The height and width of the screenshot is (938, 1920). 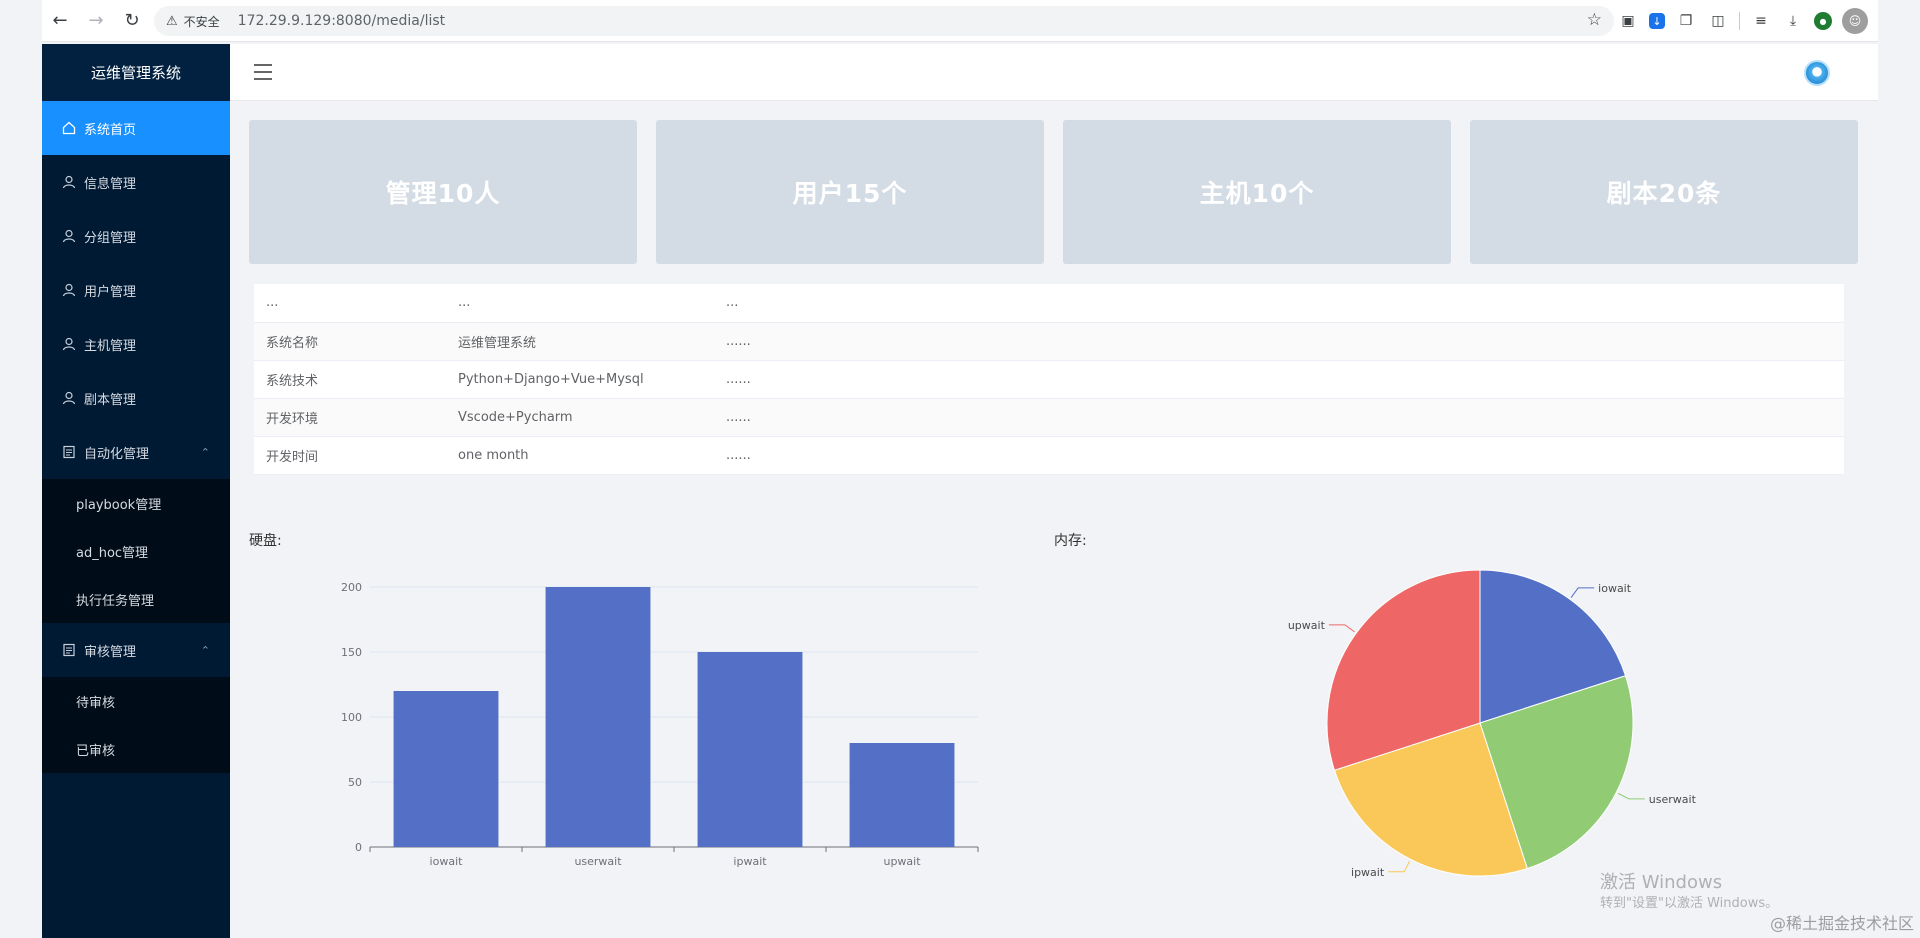 I want to click on table-cell: one month, so click(x=580, y=455).